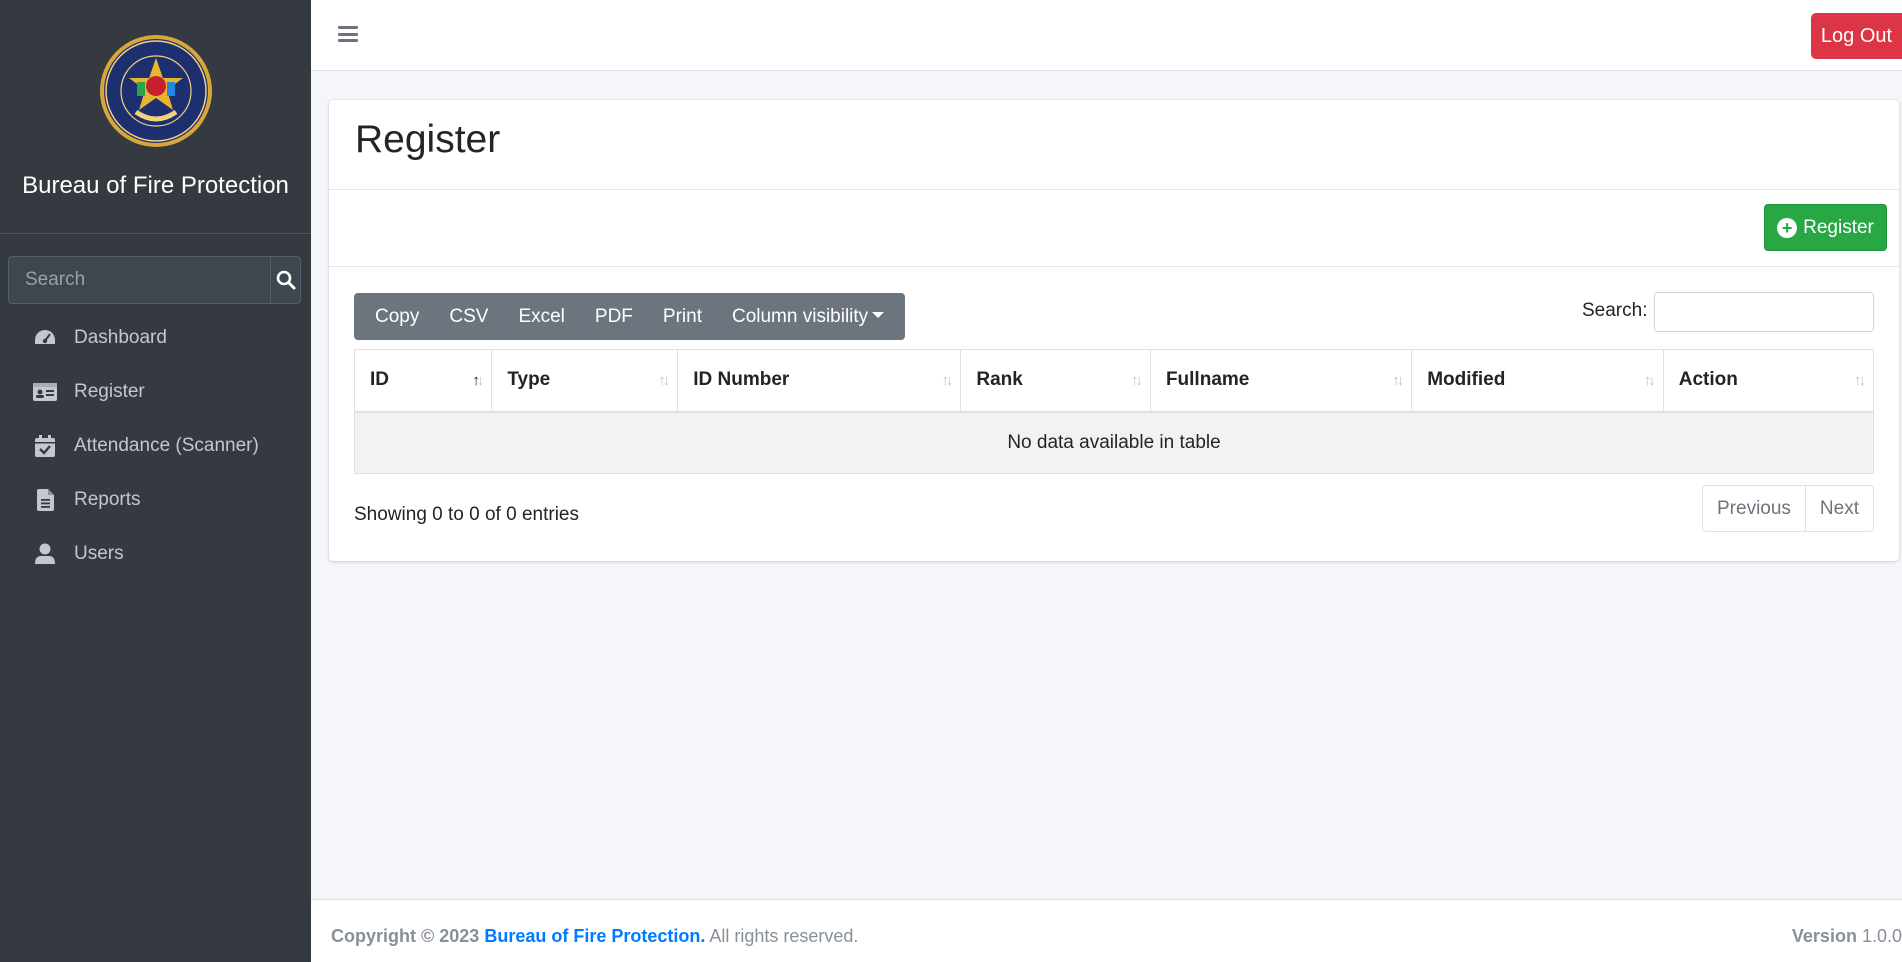 This screenshot has width=1902, height=962. Describe the element at coordinates (155, 500) in the screenshot. I see `sidebar-item-reports: Reports` at that location.